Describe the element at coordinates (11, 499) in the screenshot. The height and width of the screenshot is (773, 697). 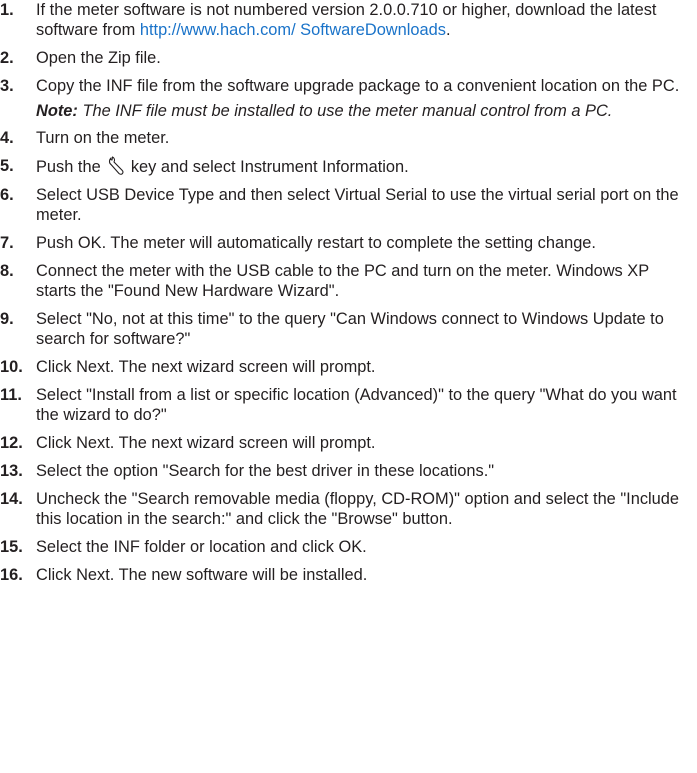
I see `step-number: 14.` at that location.